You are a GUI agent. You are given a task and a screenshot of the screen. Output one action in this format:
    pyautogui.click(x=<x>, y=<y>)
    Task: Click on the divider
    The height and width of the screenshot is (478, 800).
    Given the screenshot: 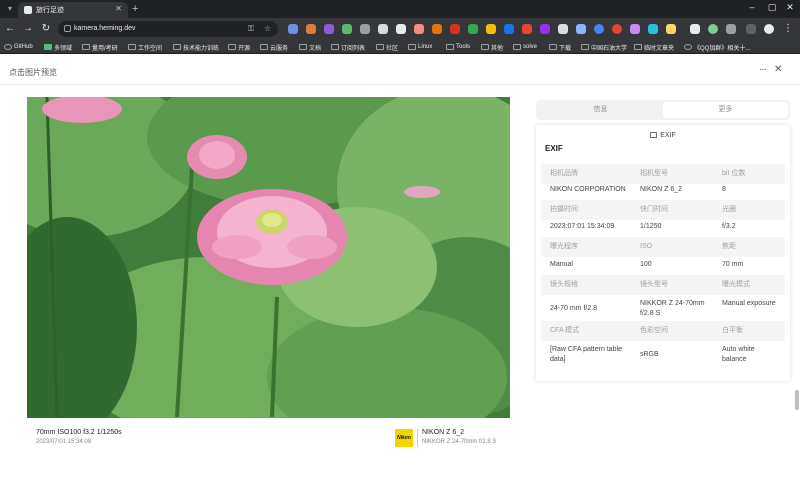 What is the action you would take?
    pyautogui.click(x=417, y=438)
    